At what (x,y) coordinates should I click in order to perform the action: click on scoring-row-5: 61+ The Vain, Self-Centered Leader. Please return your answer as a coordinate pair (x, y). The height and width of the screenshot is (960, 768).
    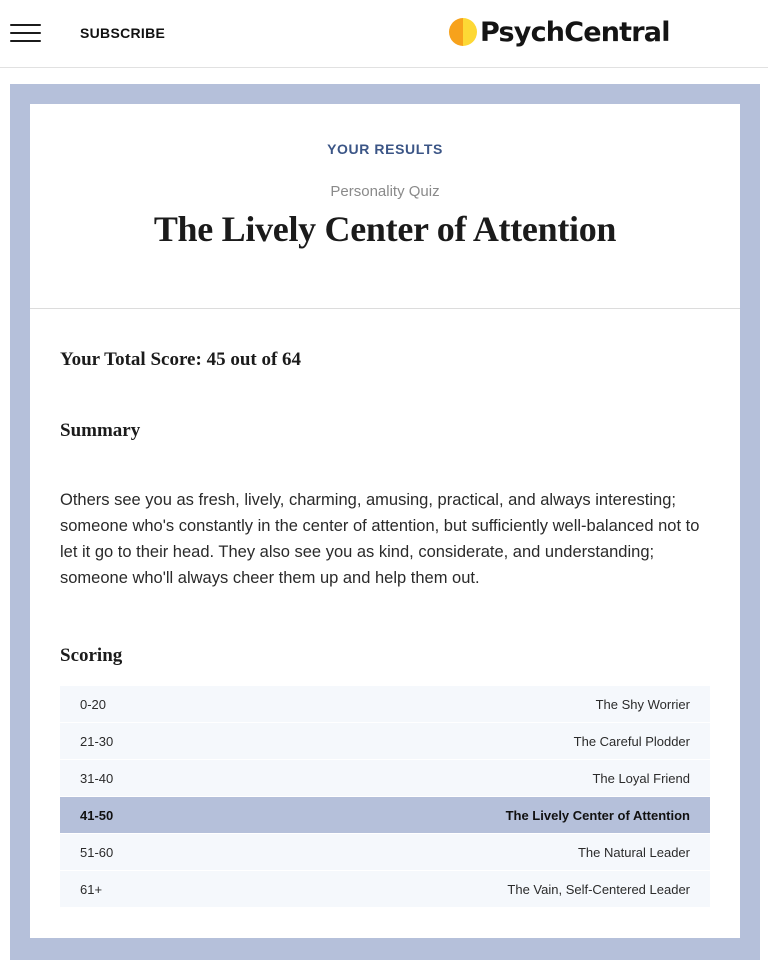
    Looking at the image, I should click on (385, 889).